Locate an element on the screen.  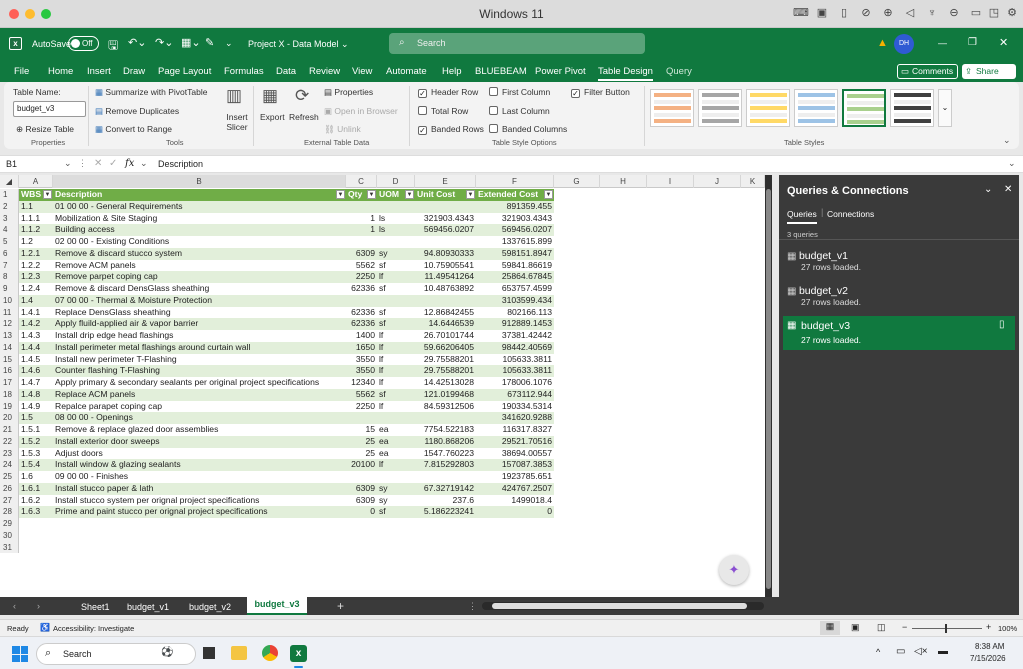
row-number: 28 is located at coordinates (9, 512).